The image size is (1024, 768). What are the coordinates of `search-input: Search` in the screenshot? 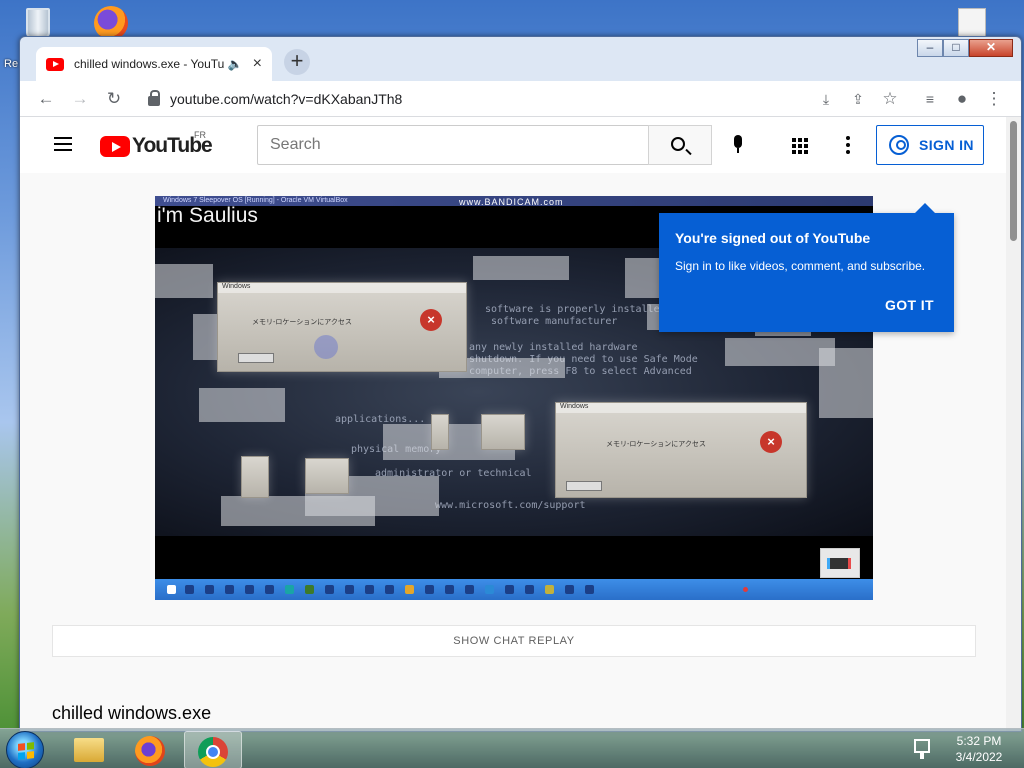 It's located at (453, 145).